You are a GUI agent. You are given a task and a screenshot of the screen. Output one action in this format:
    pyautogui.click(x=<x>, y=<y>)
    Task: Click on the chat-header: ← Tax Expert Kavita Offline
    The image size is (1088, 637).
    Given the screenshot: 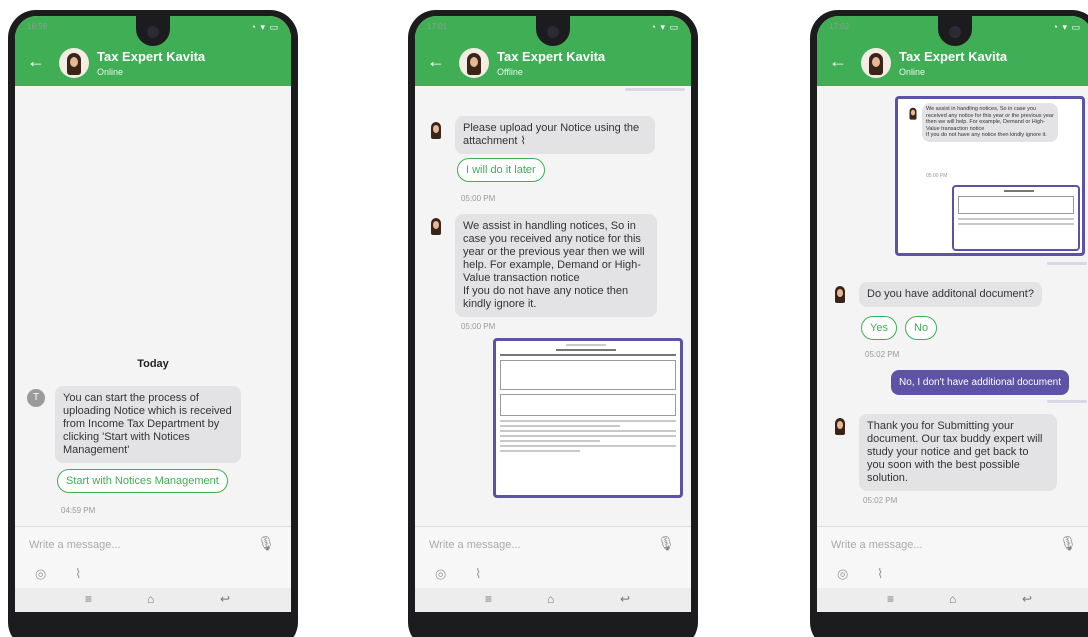 What is the action you would take?
    pyautogui.click(x=553, y=63)
    